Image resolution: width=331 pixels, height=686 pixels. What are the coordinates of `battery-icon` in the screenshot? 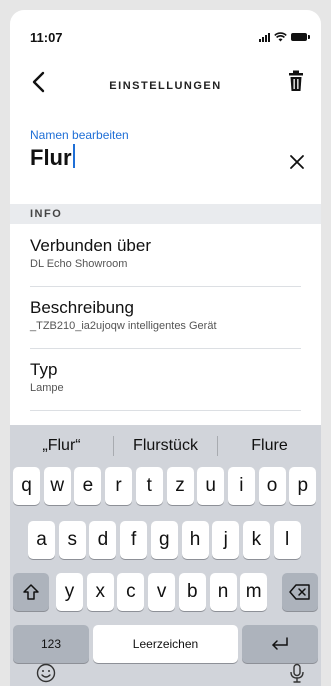 It's located at (300, 37).